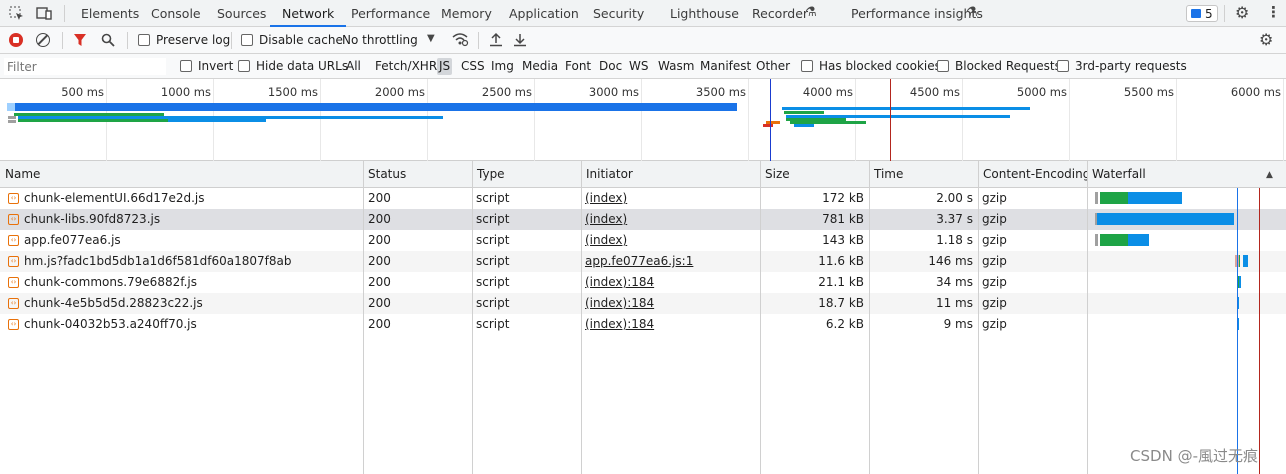 Image resolution: width=1286 pixels, height=474 pixels. I want to click on tab-lighthouse: Lighthouse, so click(704, 13).